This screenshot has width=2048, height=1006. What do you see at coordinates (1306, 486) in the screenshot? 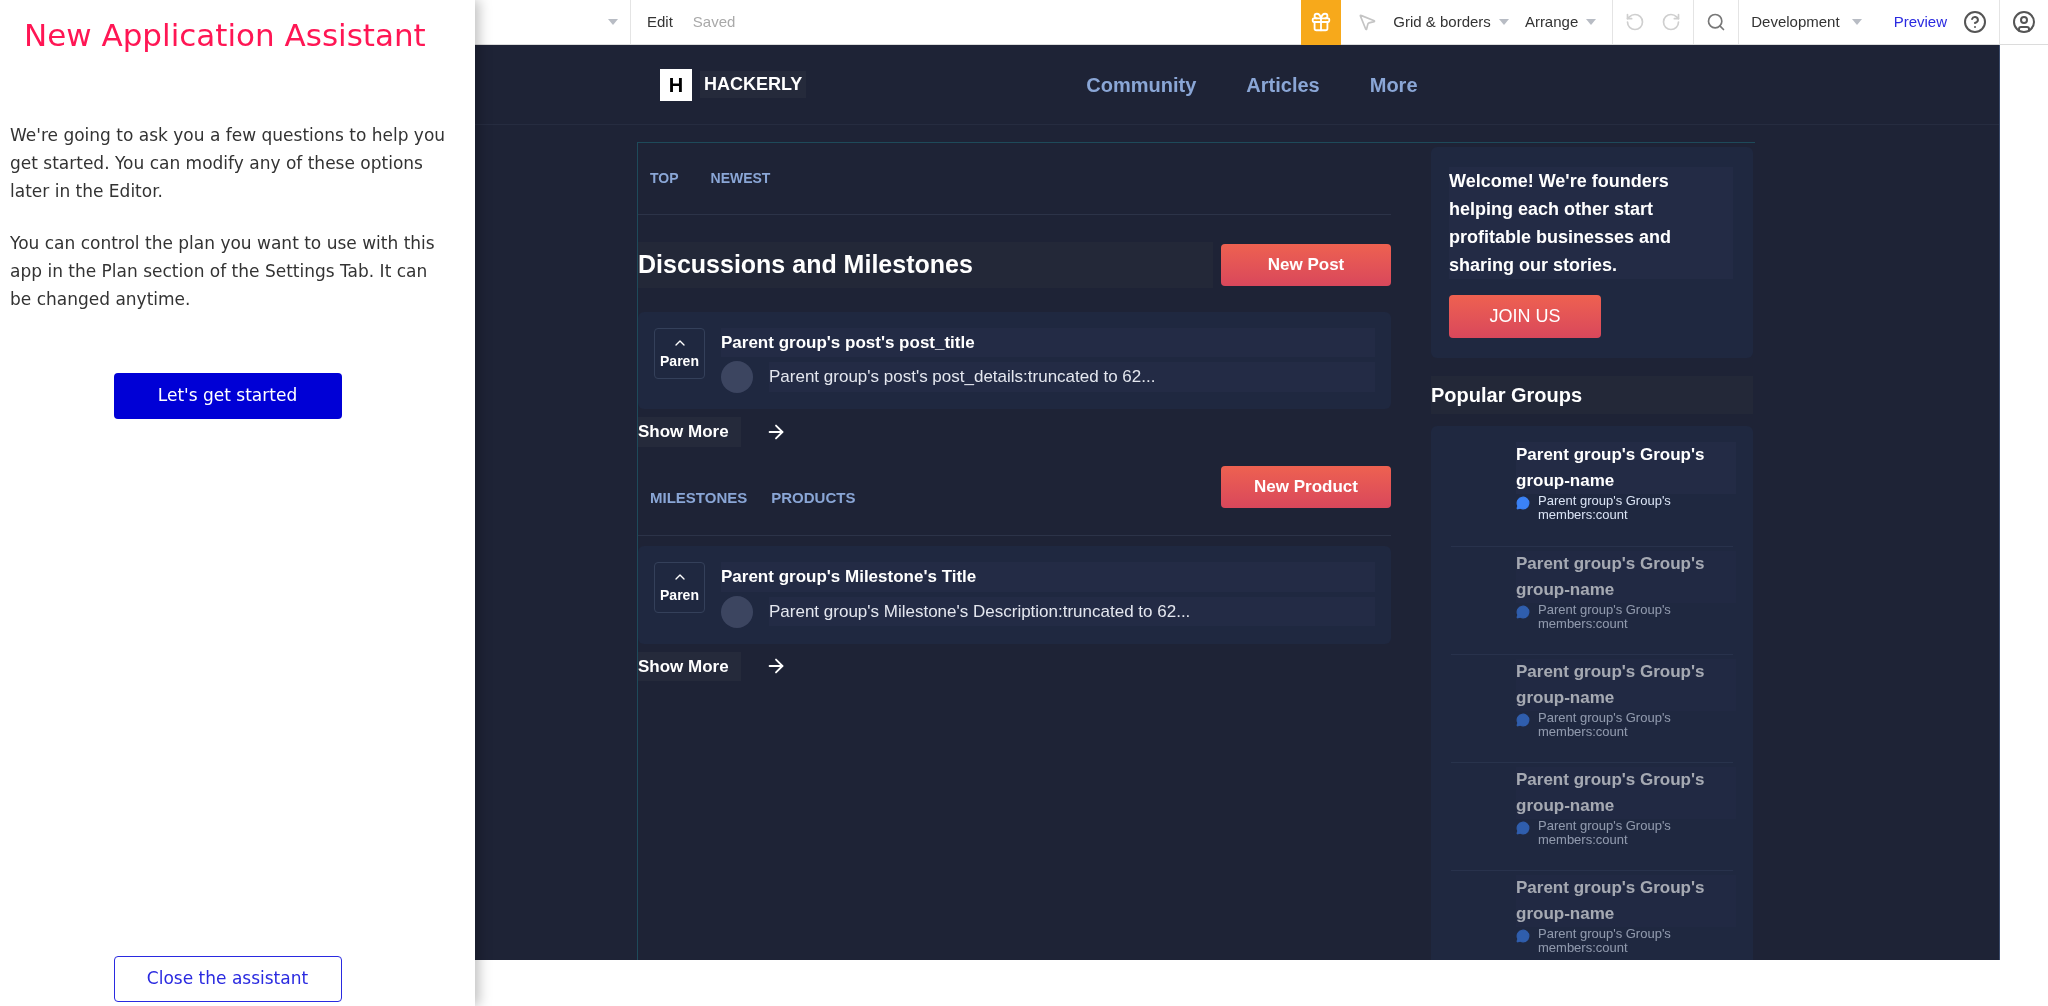
I see `new-product-button: New Product` at bounding box center [1306, 486].